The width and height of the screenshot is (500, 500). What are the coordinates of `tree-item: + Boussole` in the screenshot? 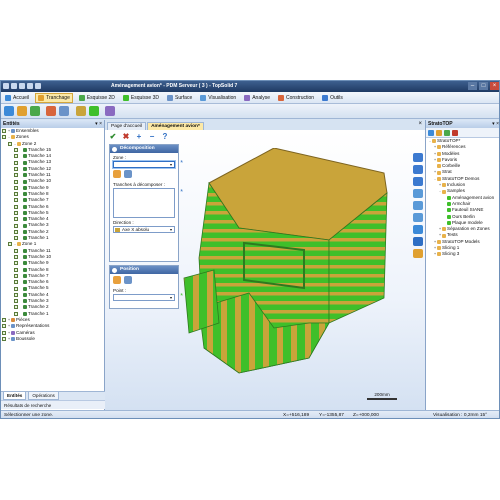 It's located at (53, 339).